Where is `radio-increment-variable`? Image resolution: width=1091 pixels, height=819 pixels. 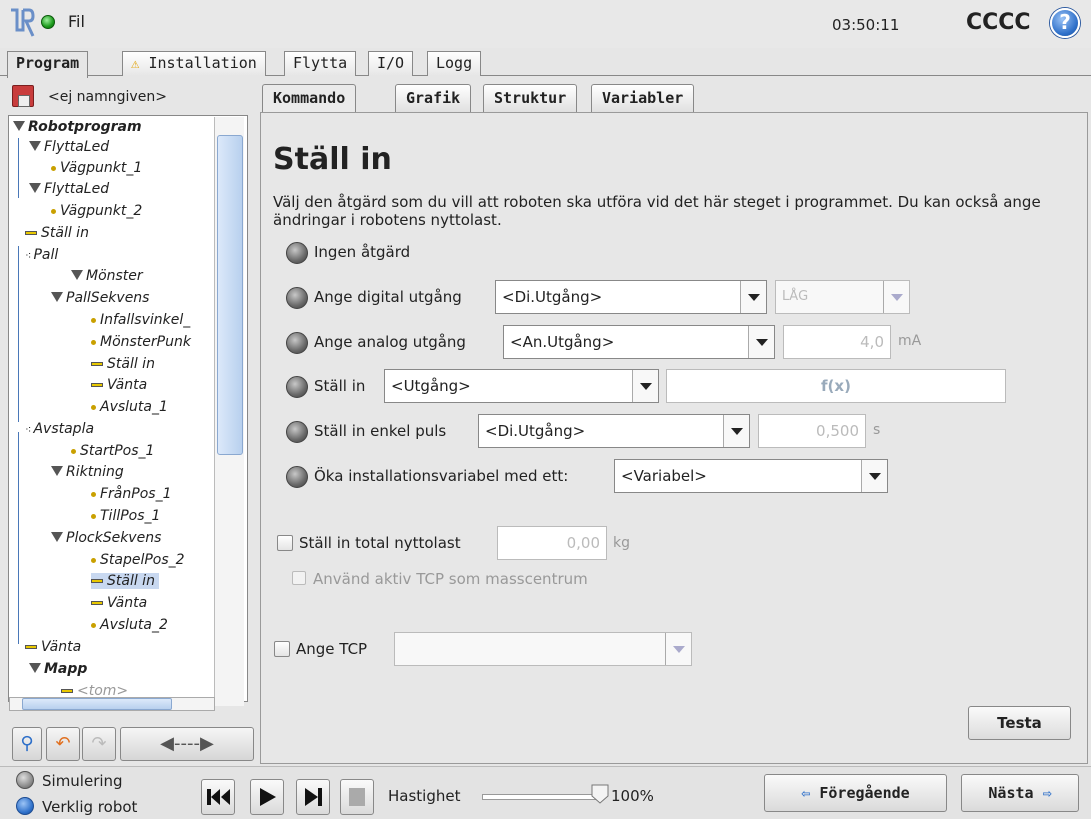 radio-increment-variable is located at coordinates (297, 477).